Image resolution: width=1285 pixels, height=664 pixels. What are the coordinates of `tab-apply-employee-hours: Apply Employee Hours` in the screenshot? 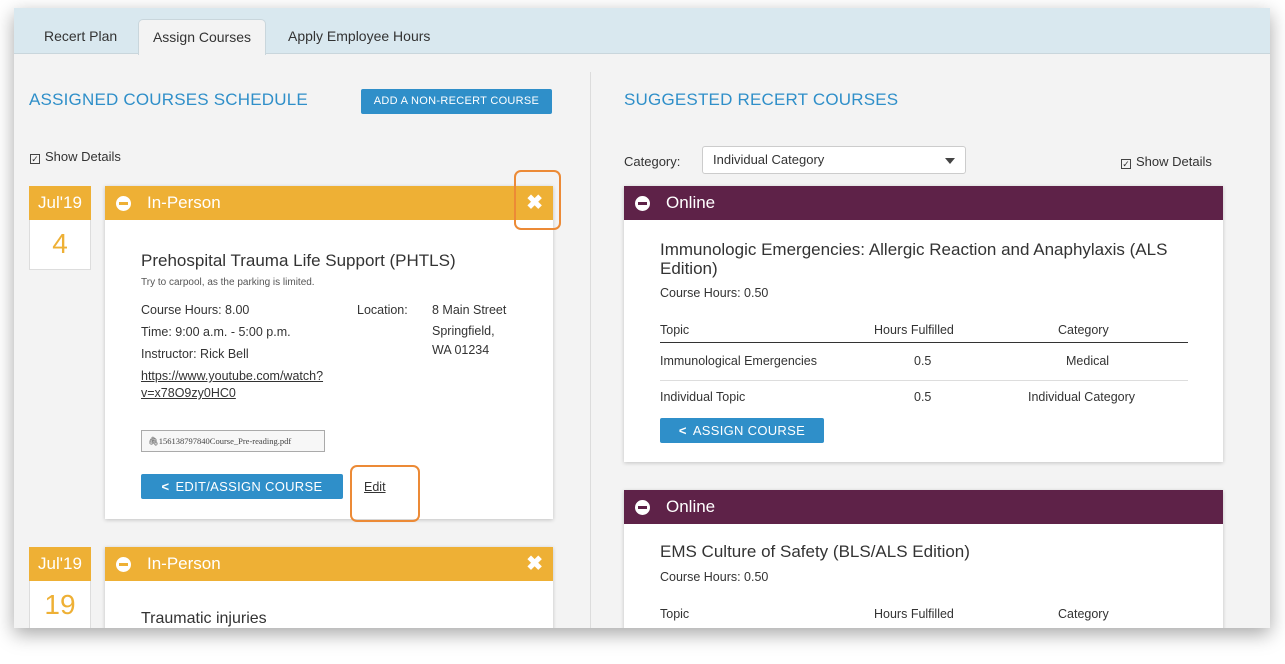 It's located at (359, 37).